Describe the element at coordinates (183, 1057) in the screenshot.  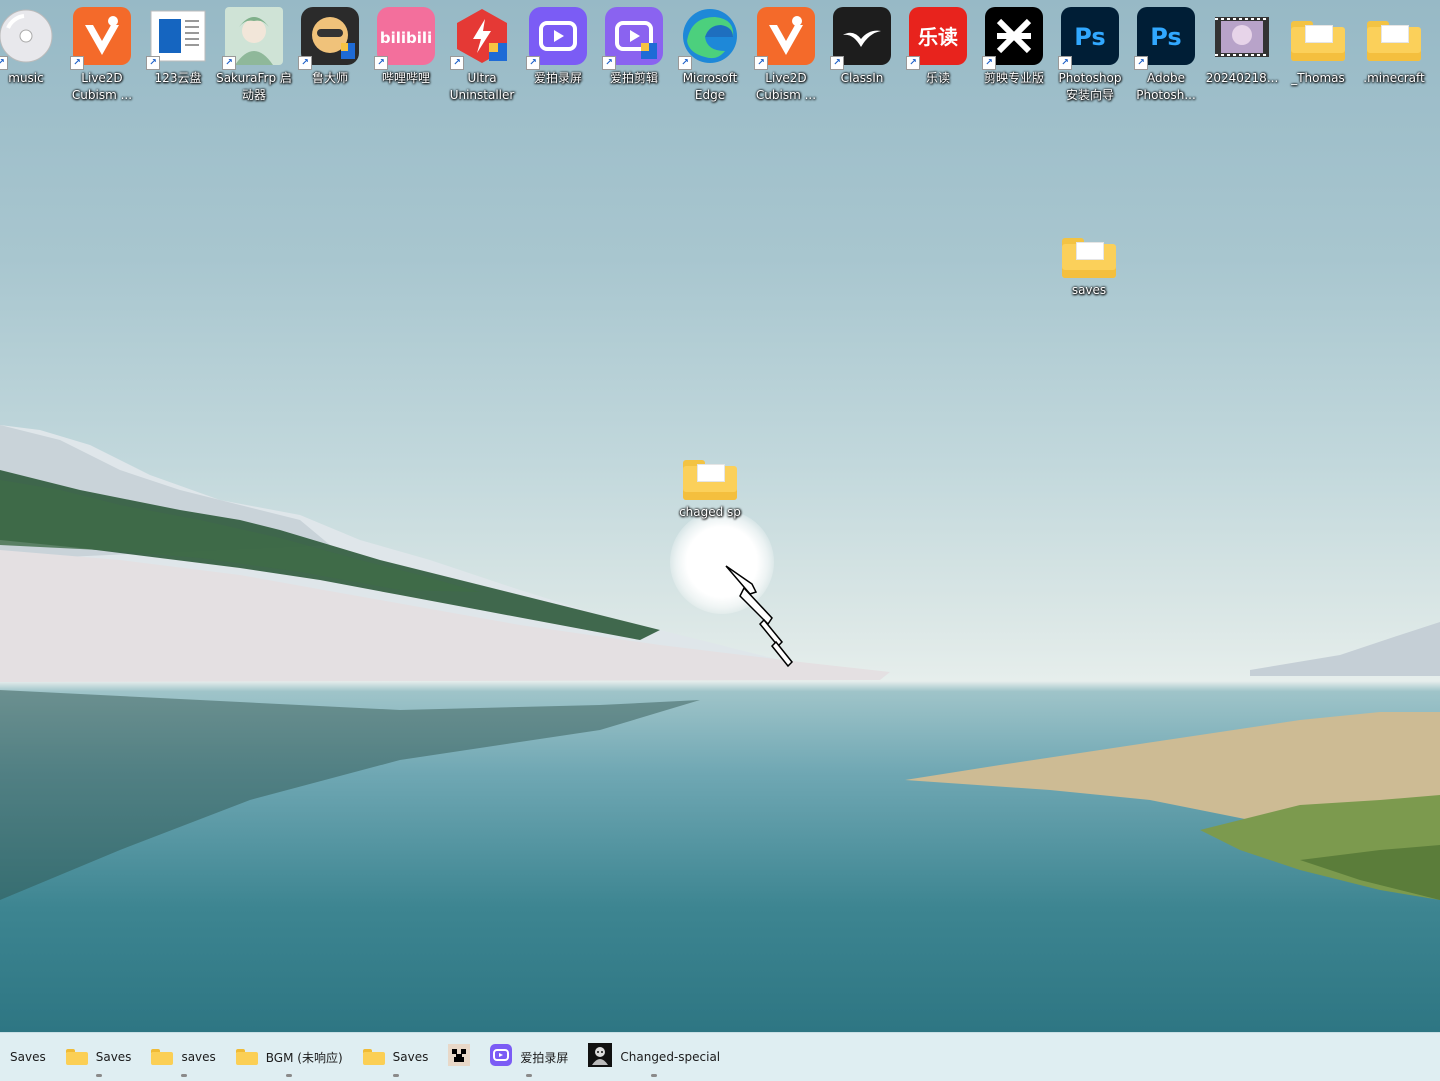
I see `taskbar-item: saves` at that location.